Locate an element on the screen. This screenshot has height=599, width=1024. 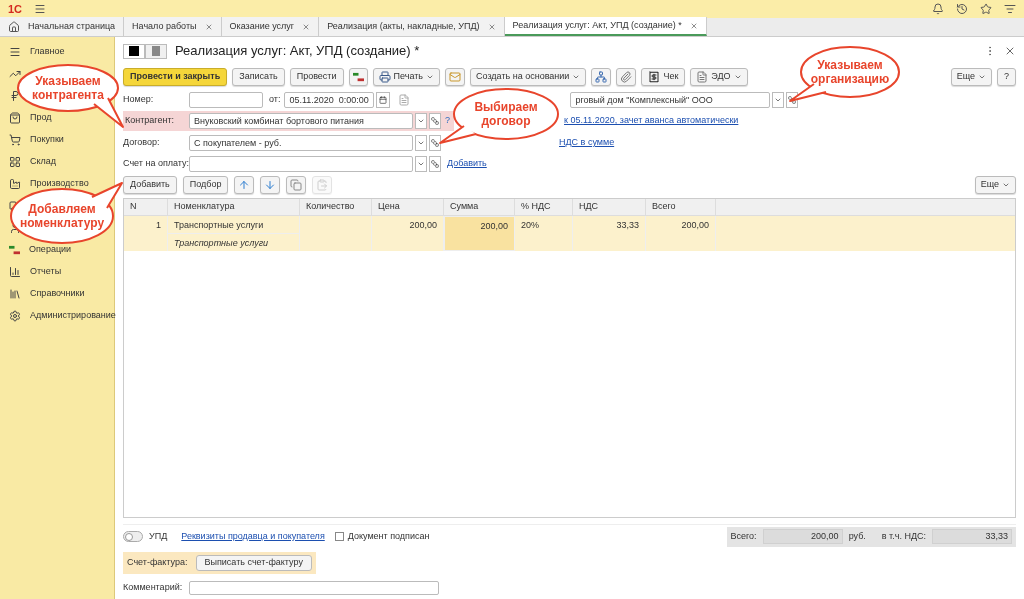
debit-credit-icon is located at coordinates (14, 250).